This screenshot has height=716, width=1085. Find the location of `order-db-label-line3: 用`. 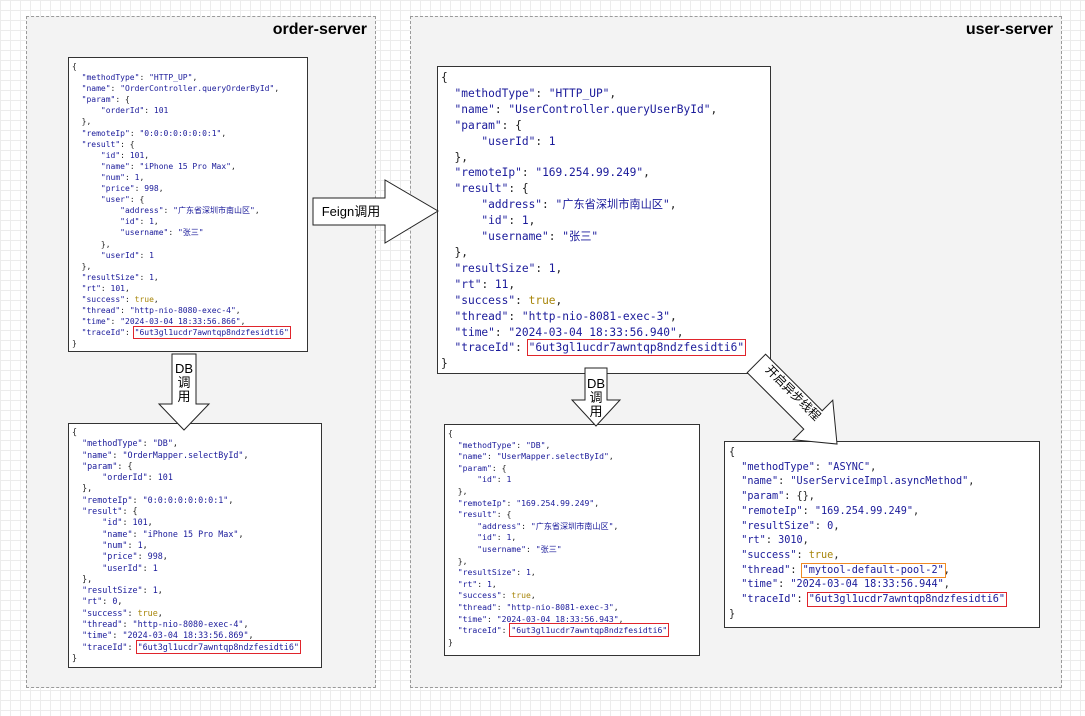

order-db-label-line3: 用 is located at coordinates (184, 396).